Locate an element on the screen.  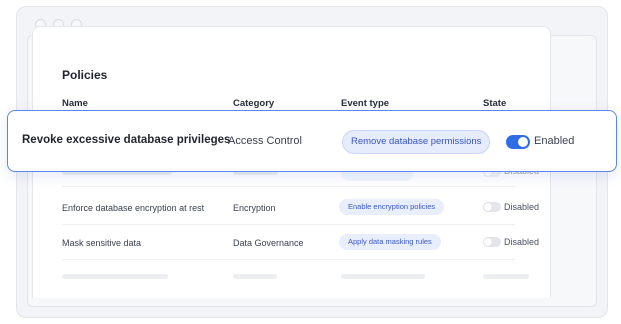
column-header-name: Name is located at coordinates (75, 103).